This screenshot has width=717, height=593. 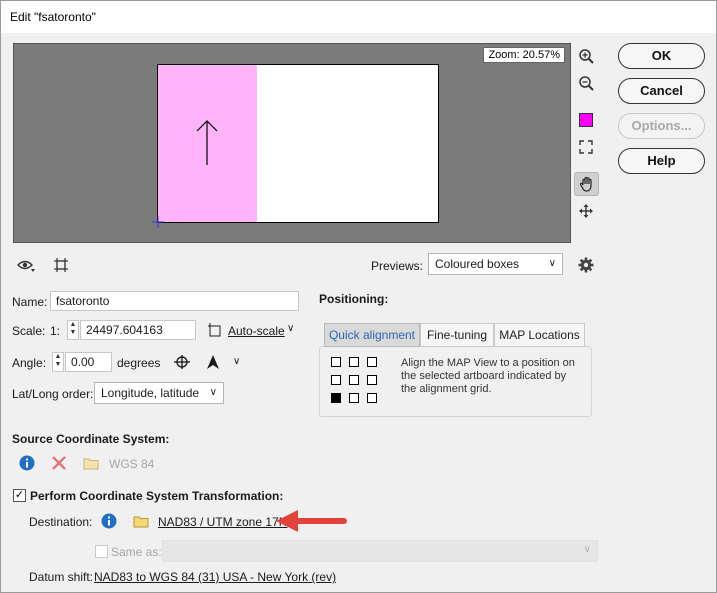 What do you see at coordinates (150, 393) in the screenshot?
I see `latlong-value: Longitude, latitude` at bounding box center [150, 393].